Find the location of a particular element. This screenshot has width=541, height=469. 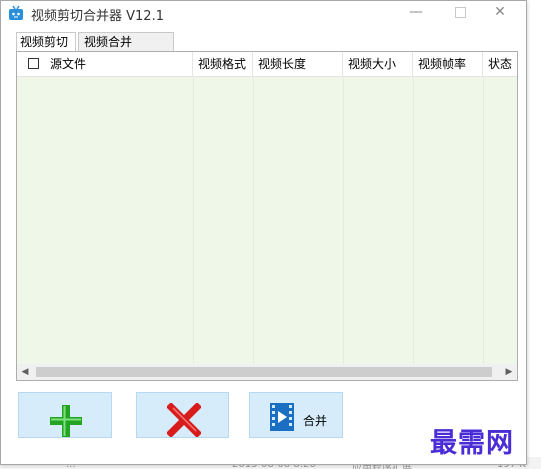

merge-button: 合并 is located at coordinates (296, 415).